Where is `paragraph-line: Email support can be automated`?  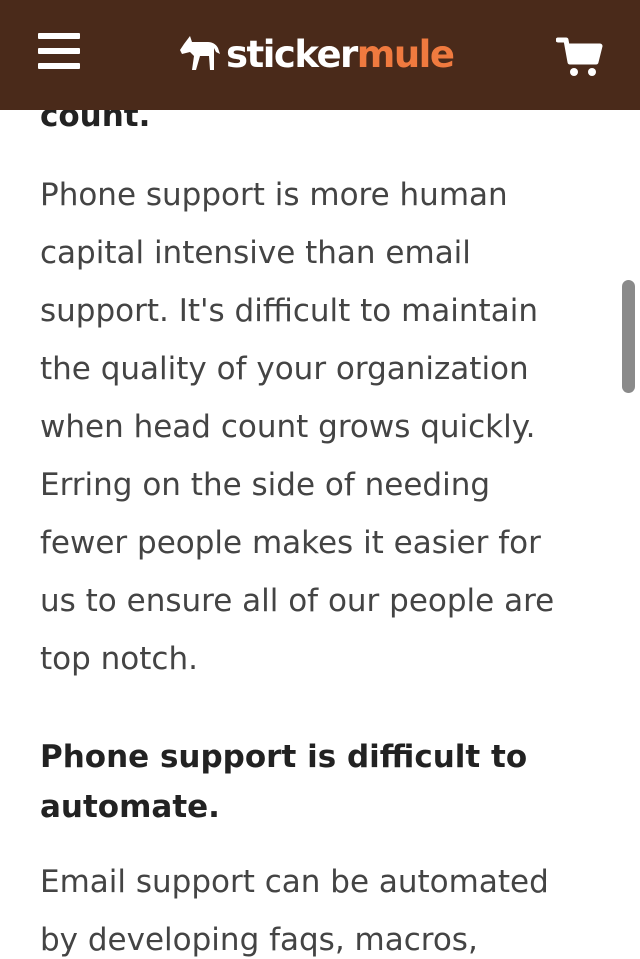
paragraph-line: Email support can be automated is located at coordinates (294, 882).